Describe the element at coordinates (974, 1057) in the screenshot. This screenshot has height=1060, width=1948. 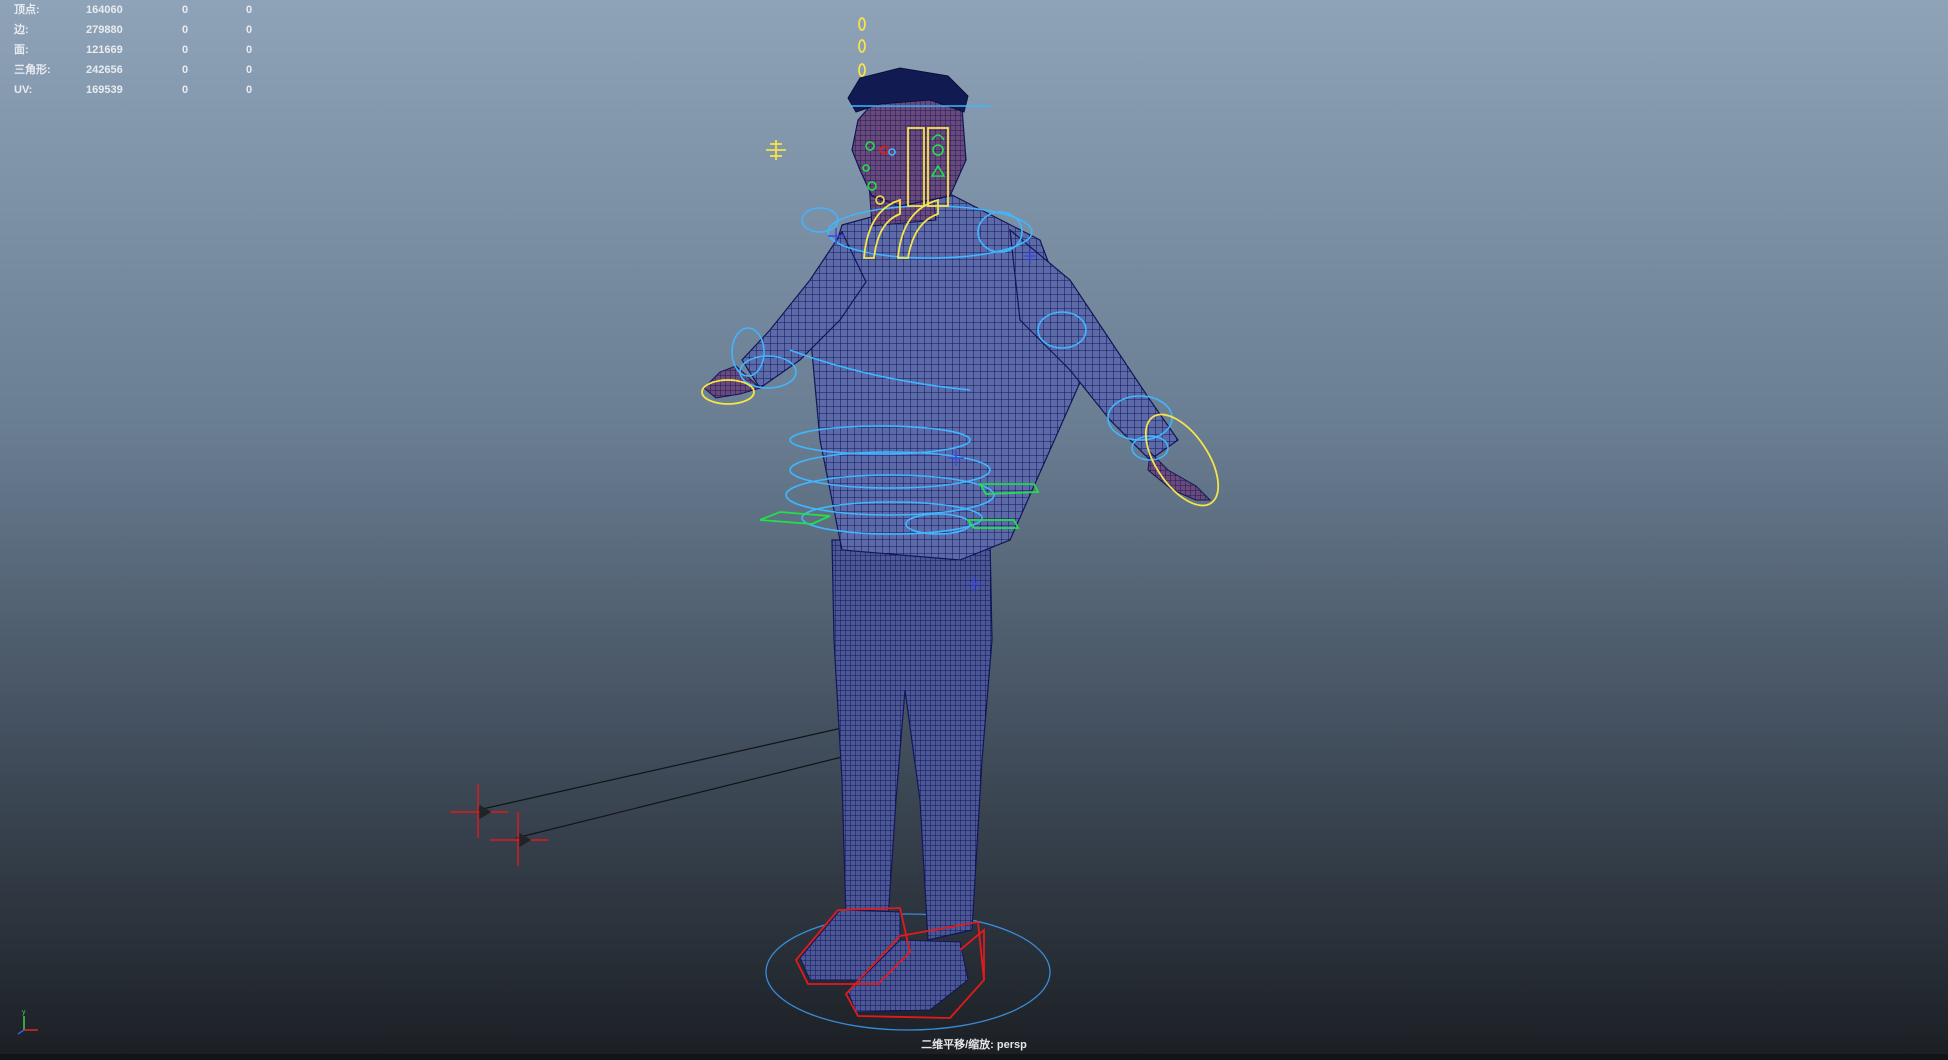
I see `viewport-bottom-edge` at that location.